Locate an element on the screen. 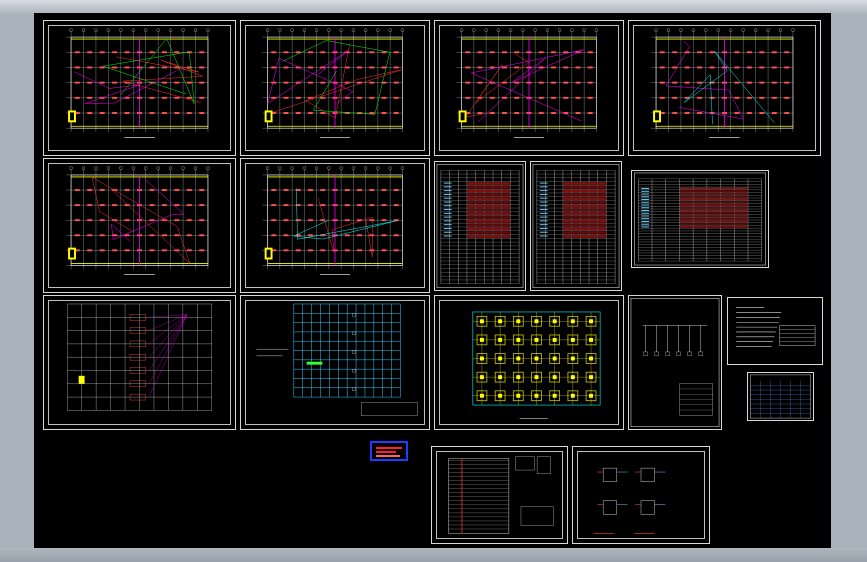 This screenshot has height=562, width=867. detail-drawing is located at coordinates (629, 500).